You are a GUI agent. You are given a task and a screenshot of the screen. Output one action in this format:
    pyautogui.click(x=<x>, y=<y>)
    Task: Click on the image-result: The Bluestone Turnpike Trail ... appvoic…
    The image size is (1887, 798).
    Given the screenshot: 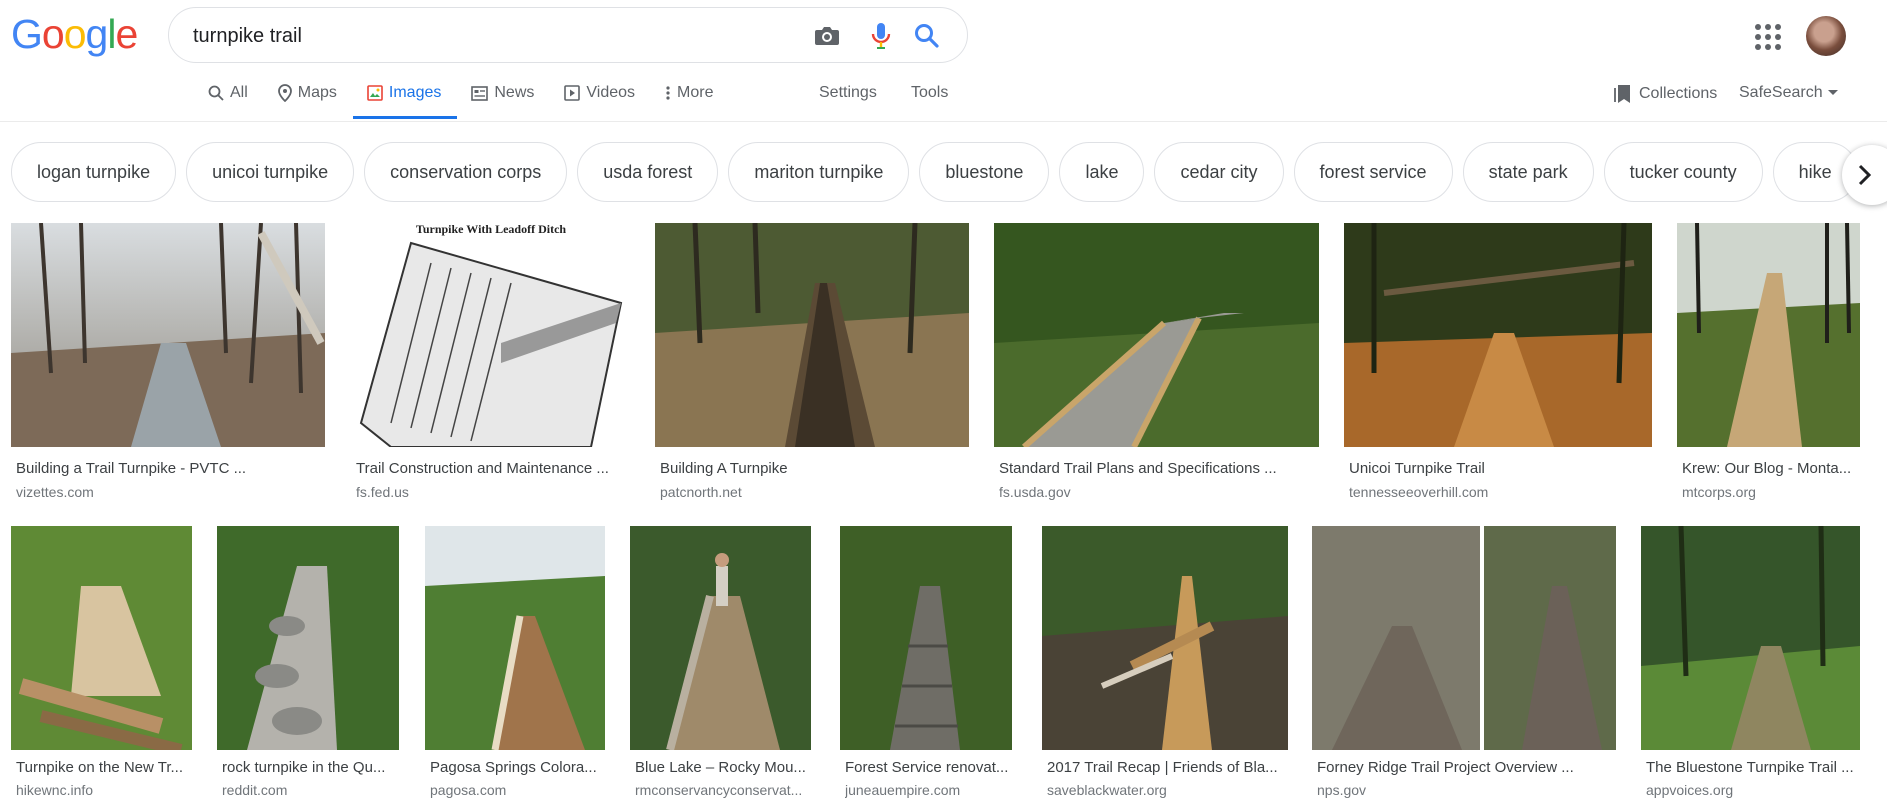 What is the action you would take?
    pyautogui.click(x=1750, y=662)
    